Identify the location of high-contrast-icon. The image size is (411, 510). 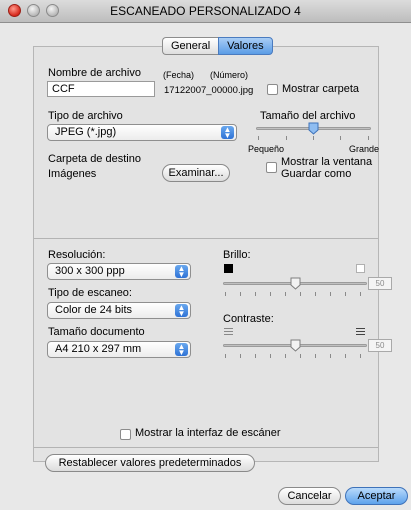
(360, 332).